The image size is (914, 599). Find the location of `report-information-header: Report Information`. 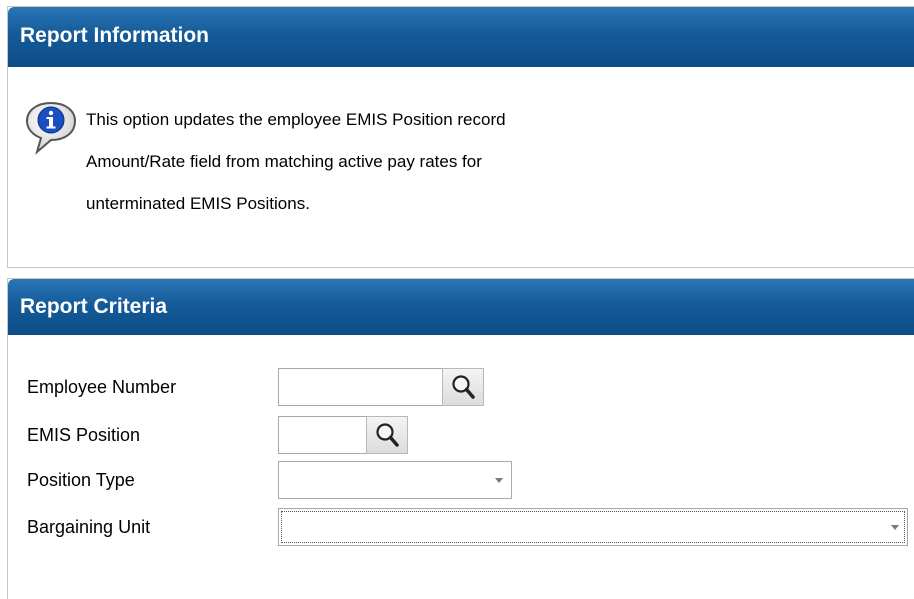

report-information-header: Report Information is located at coordinates (461, 37).